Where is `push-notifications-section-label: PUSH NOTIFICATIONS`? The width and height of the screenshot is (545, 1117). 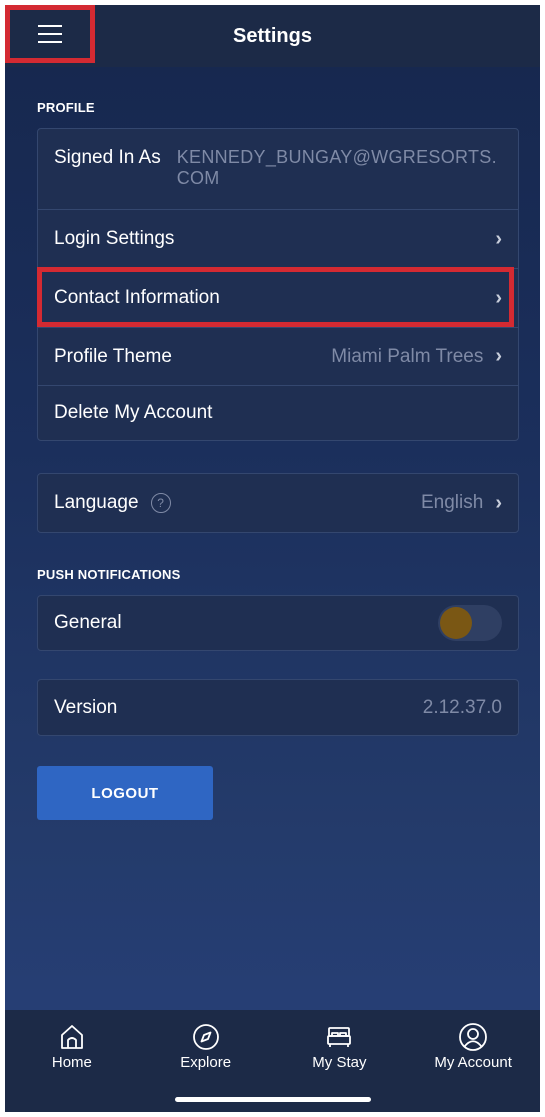 push-notifications-section-label: PUSH NOTIFICATIONS is located at coordinates (109, 574).